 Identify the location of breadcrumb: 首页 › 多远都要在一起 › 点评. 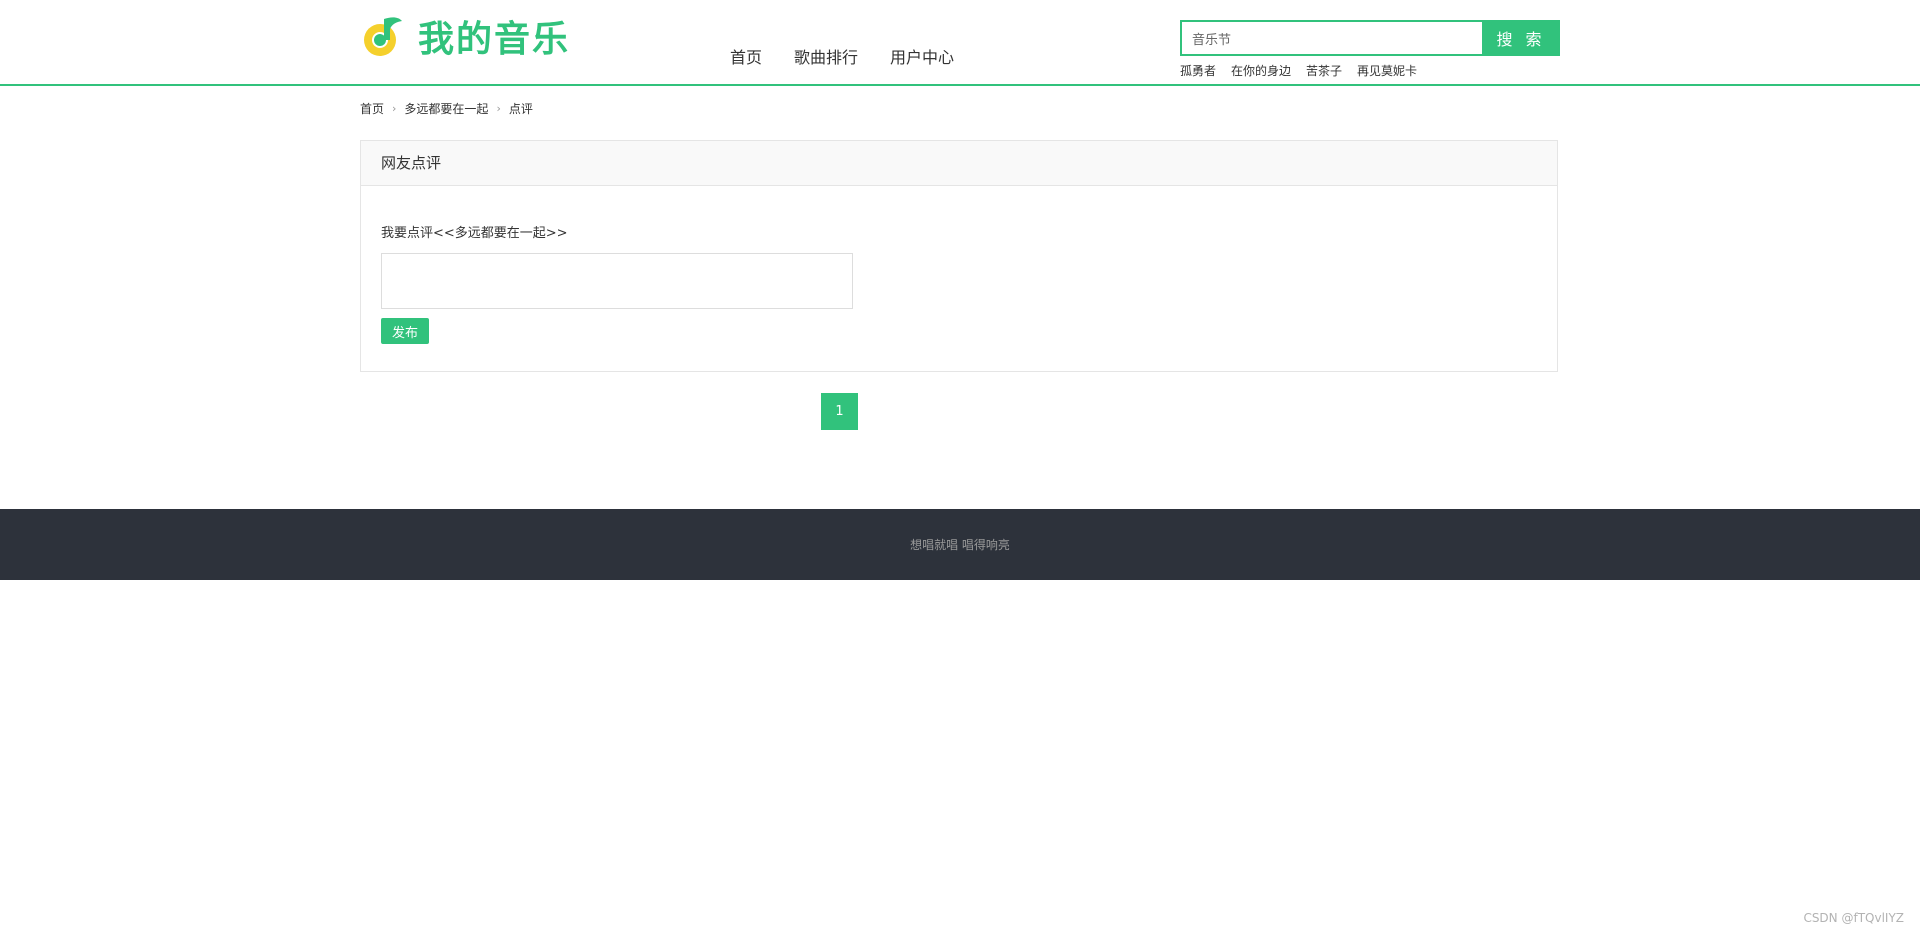
(446, 108).